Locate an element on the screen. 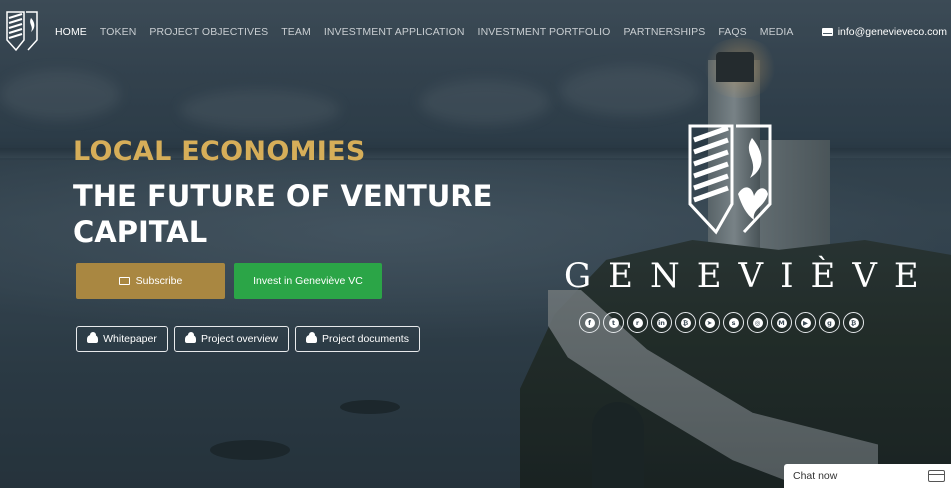 The width and height of the screenshot is (951, 488). email-link: info@genevieveco.com is located at coordinates (884, 32).